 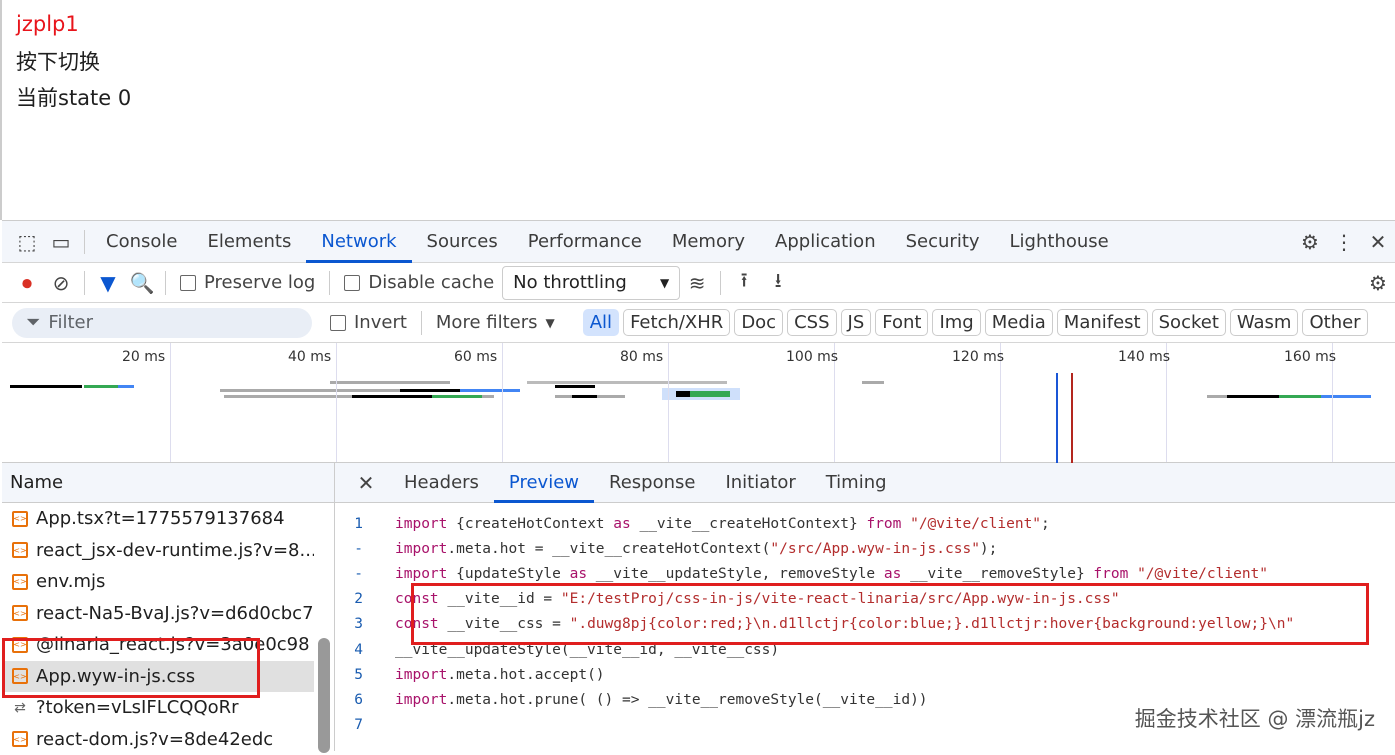 I want to click on network-conditions-icon: ≋, so click(x=697, y=283).